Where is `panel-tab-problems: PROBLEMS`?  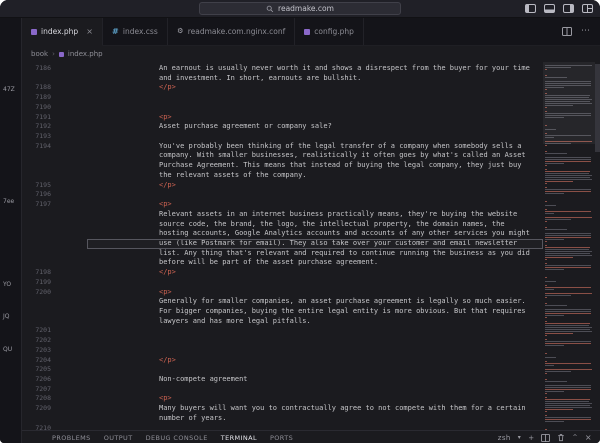
panel-tab-problems: PROBLEMS is located at coordinates (71, 438).